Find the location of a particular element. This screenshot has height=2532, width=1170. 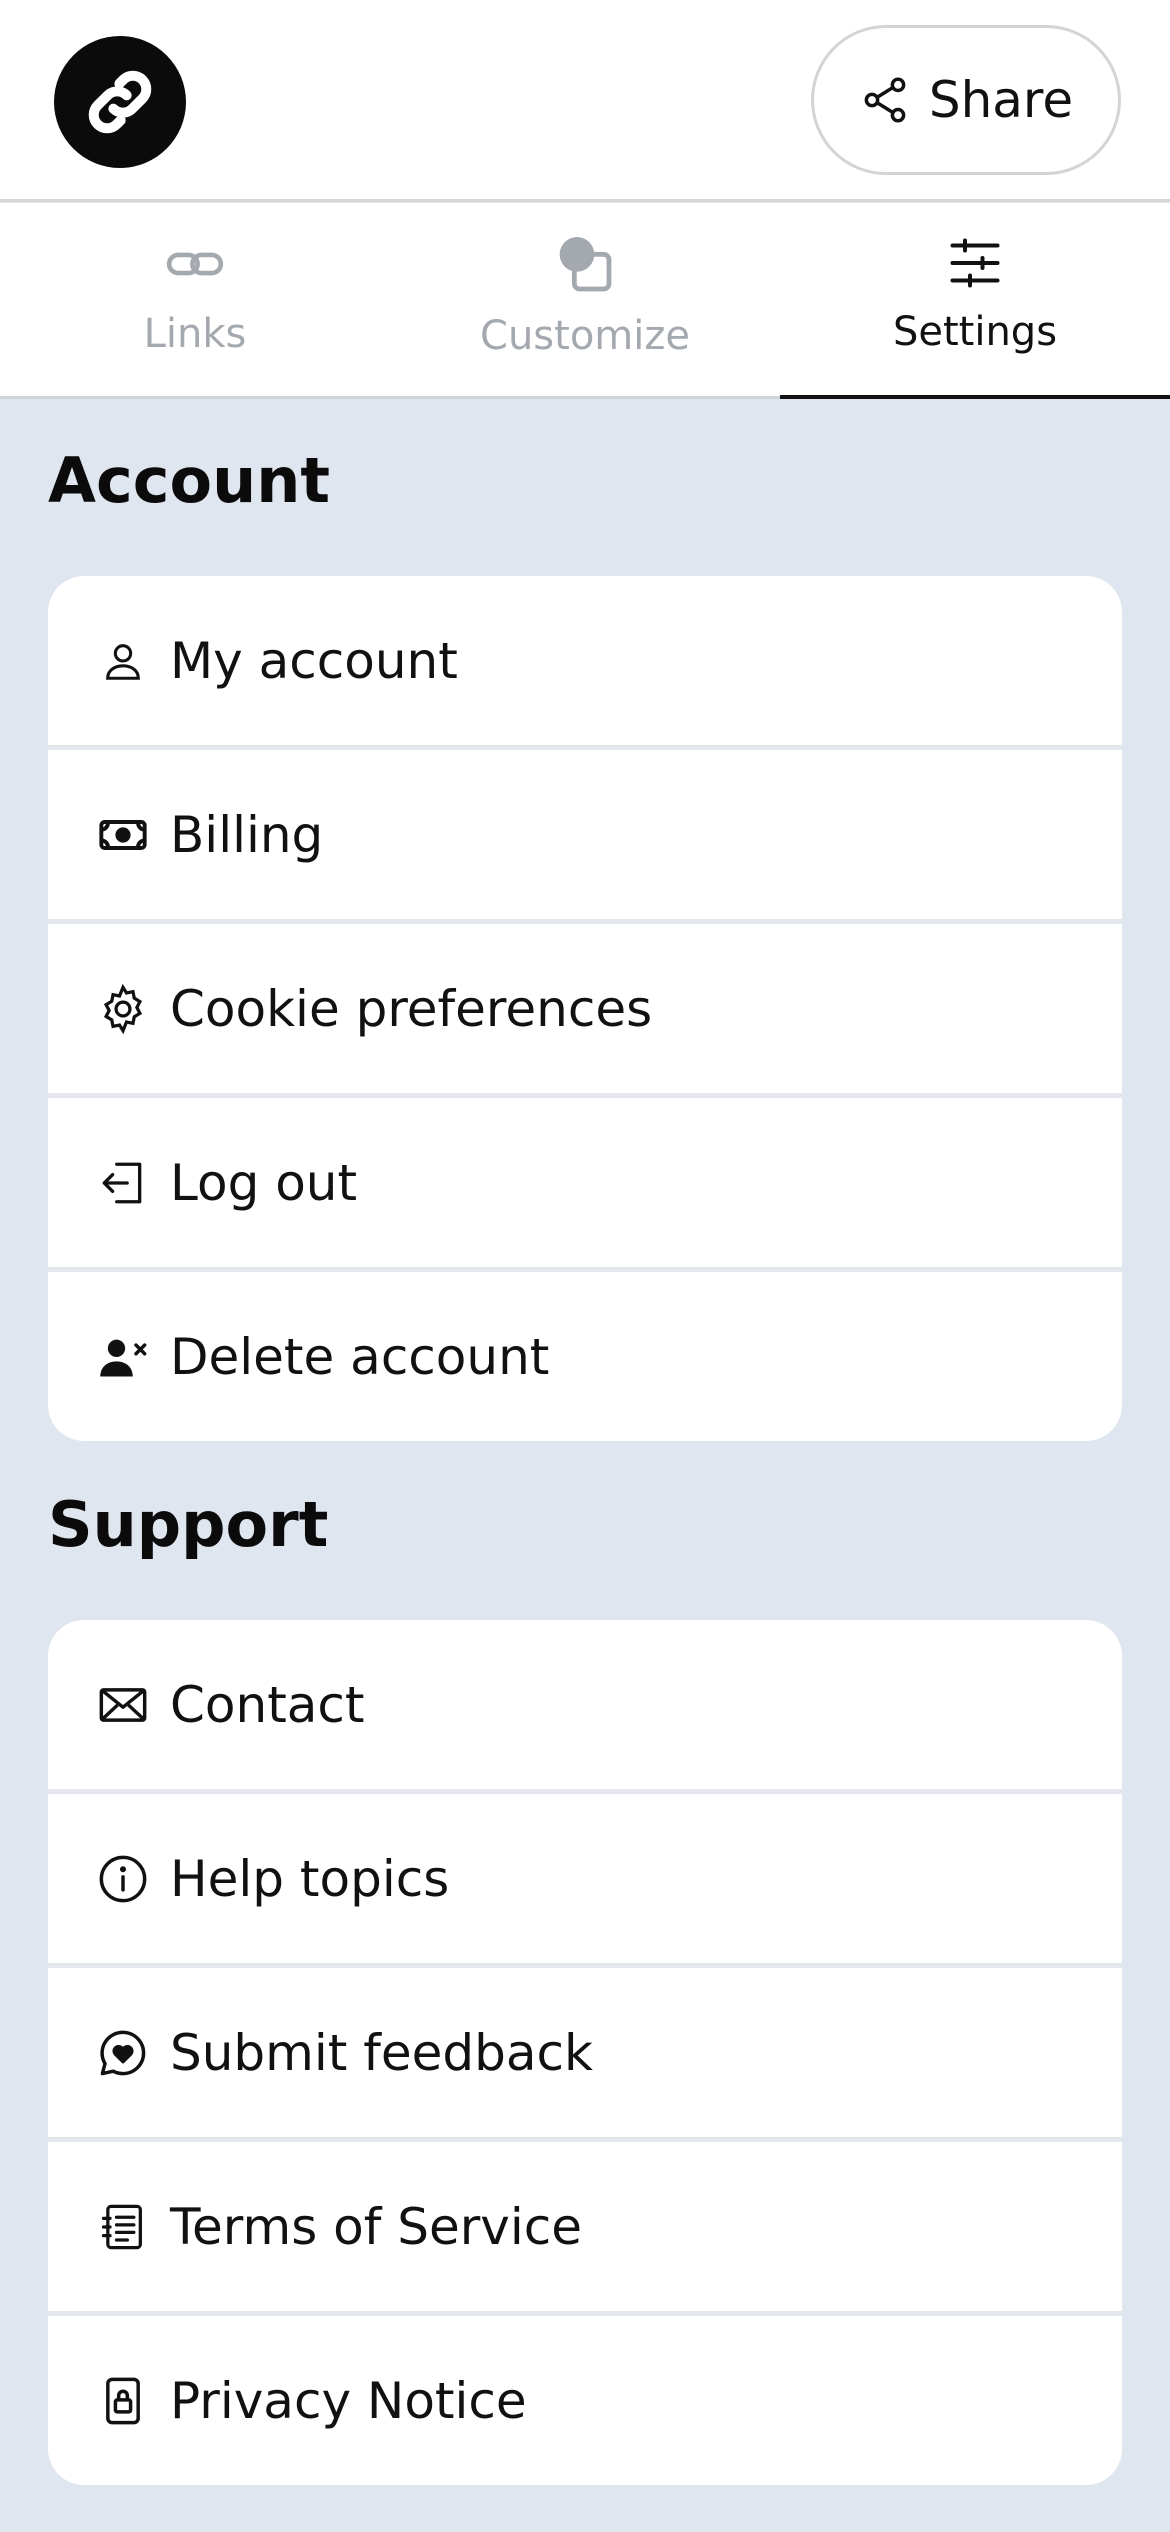

submit-feedback-label: Submit feedback is located at coordinates (381, 2052).